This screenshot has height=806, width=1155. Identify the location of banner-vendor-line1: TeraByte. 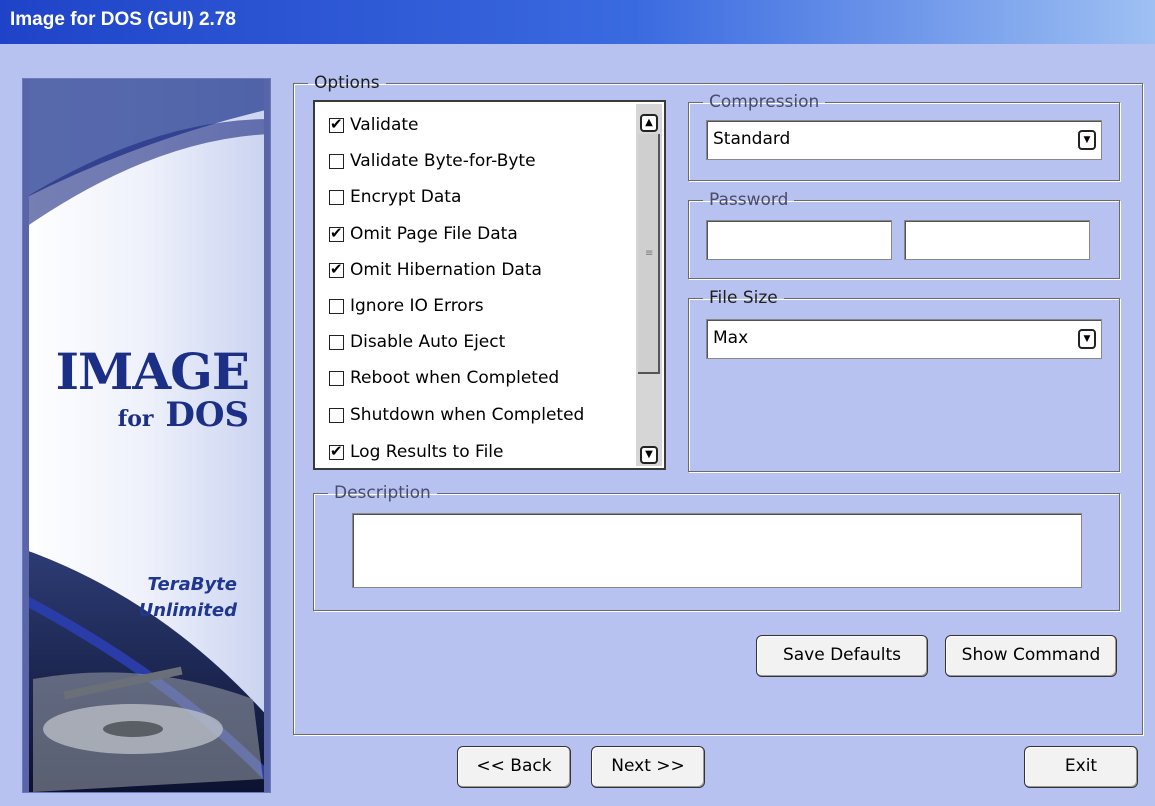
(192, 584).